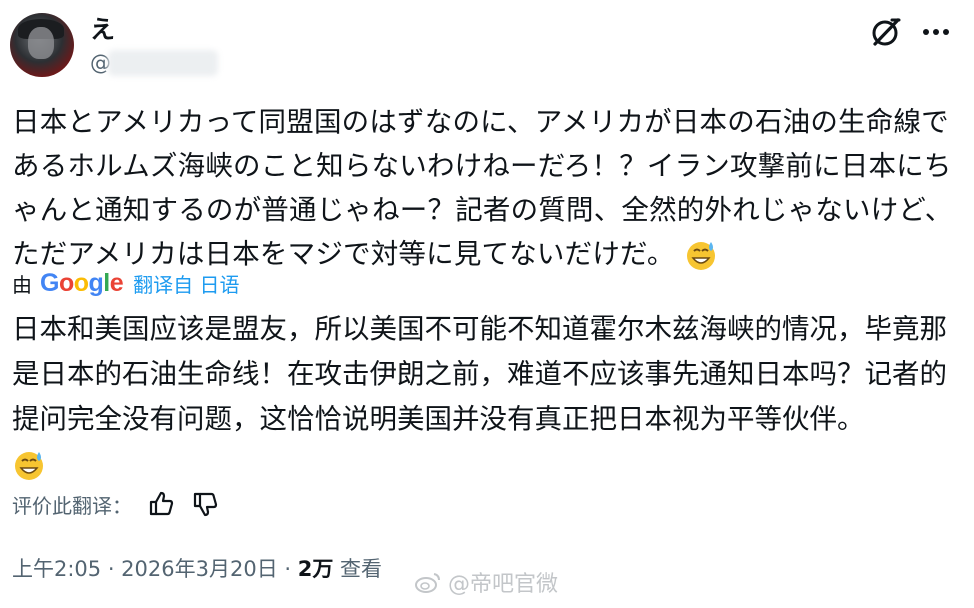  I want to click on post-timestamp: 上午2:05 · 2026年3月20日 ·, so click(155, 569).